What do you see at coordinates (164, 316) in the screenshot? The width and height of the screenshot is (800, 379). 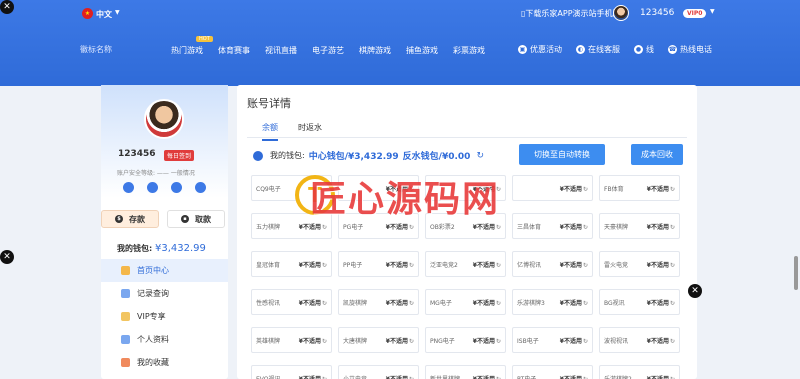 I see `sidebar-item-vip: VIP专享` at bounding box center [164, 316].